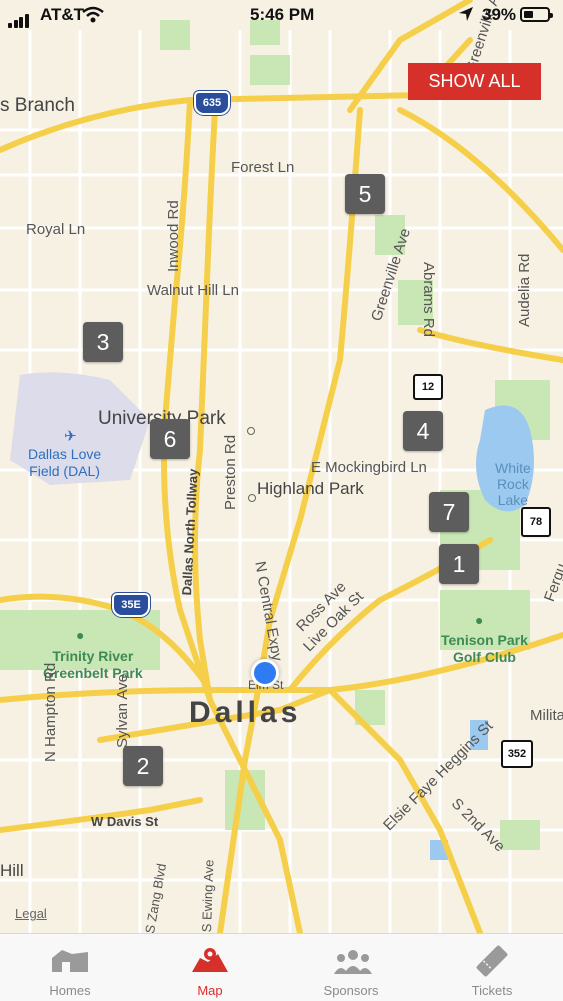  Describe the element at coordinates (351, 990) in the screenshot. I see `tab-label: Sponsors` at that location.